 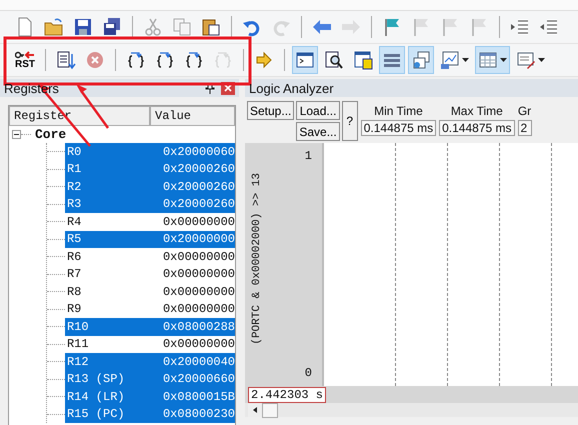 I want to click on register-name: R2, so click(x=74, y=187).